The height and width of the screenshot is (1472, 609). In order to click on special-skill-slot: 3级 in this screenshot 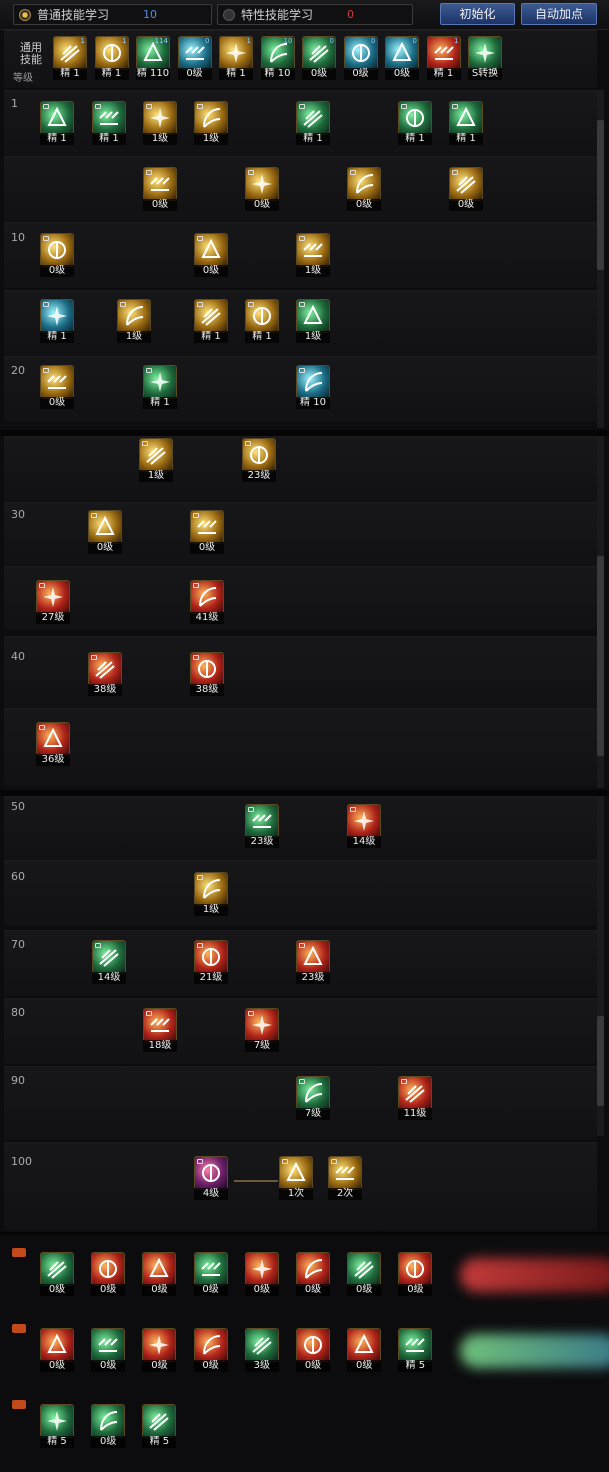, I will do `click(261, 1350)`.